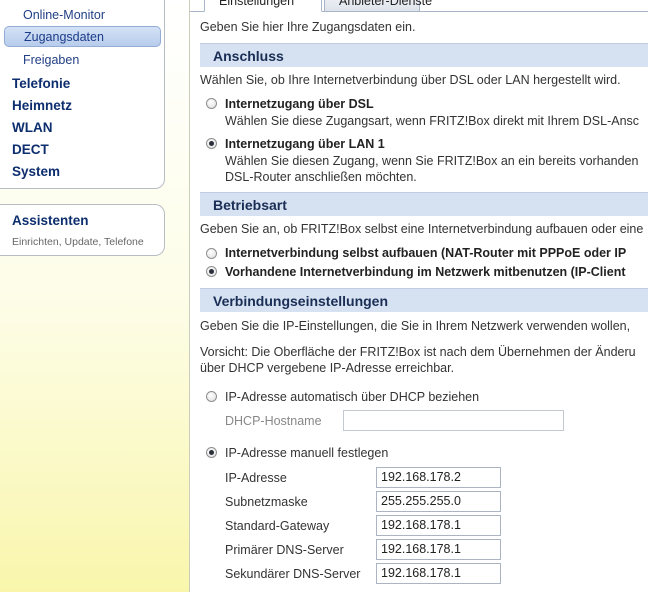 This screenshot has width=648, height=592. What do you see at coordinates (211, 253) in the screenshot?
I see `radio-nat-router` at bounding box center [211, 253].